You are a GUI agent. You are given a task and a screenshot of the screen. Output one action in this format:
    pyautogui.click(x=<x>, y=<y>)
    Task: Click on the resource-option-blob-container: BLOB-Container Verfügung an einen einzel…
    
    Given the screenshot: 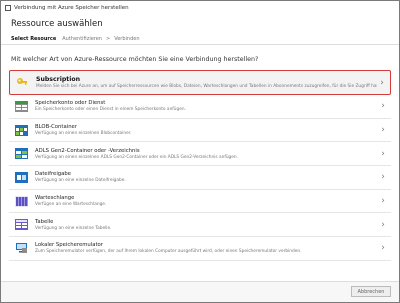 What is the action you would take?
    pyautogui.click(x=200, y=131)
    